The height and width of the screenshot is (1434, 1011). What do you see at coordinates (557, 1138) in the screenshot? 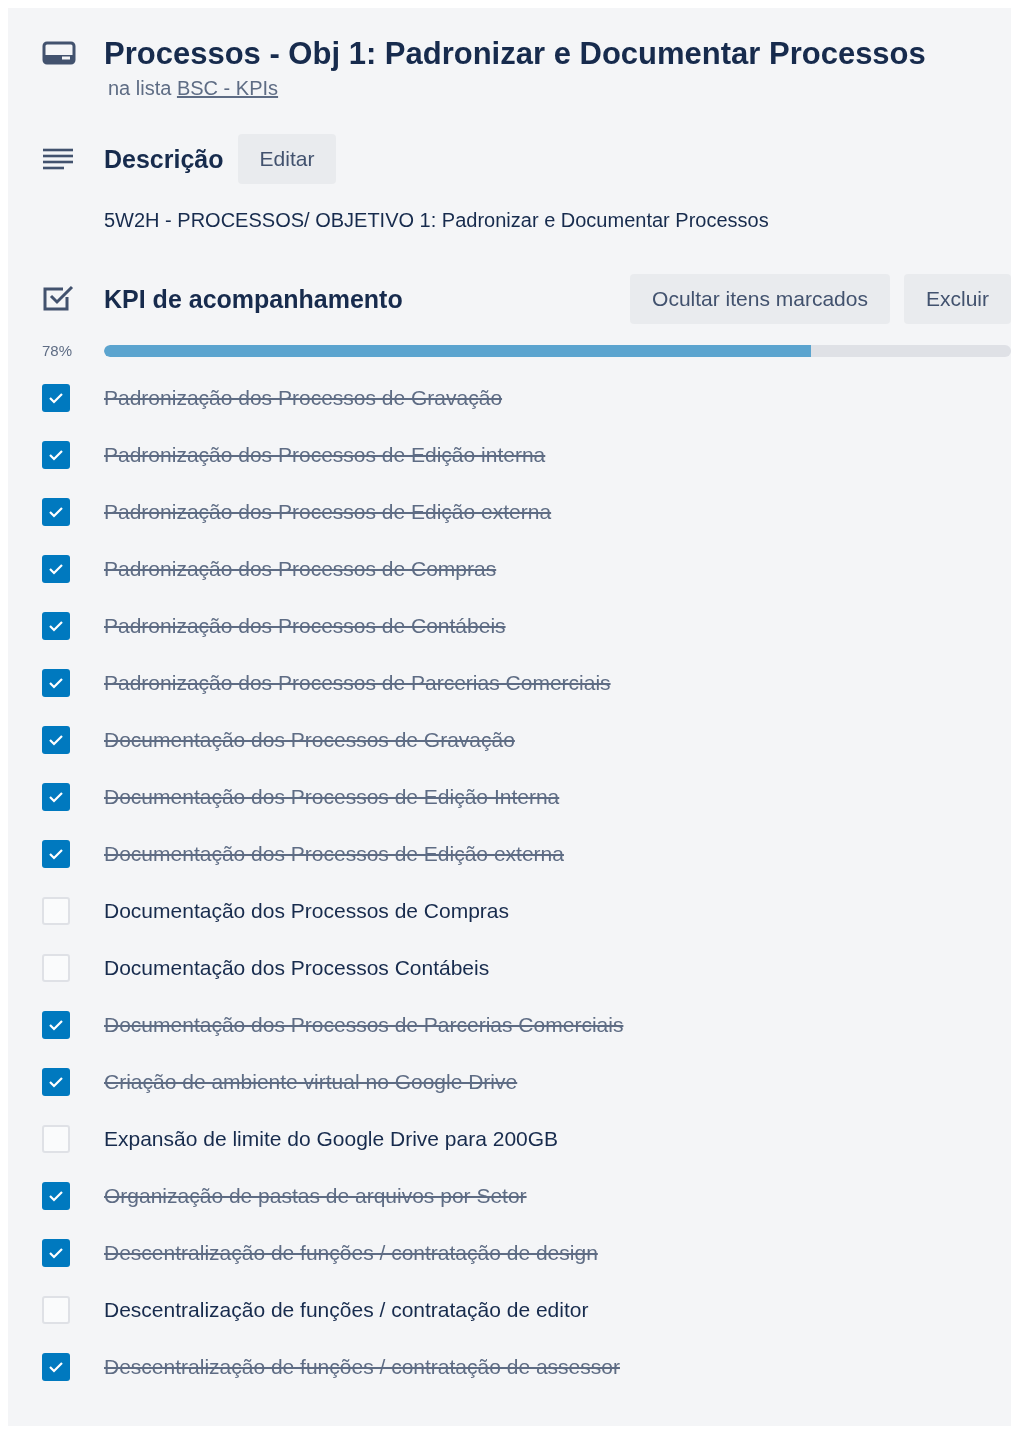
I see `checklist-item: Expansão de limite do Google Drive para 200GB` at bounding box center [557, 1138].